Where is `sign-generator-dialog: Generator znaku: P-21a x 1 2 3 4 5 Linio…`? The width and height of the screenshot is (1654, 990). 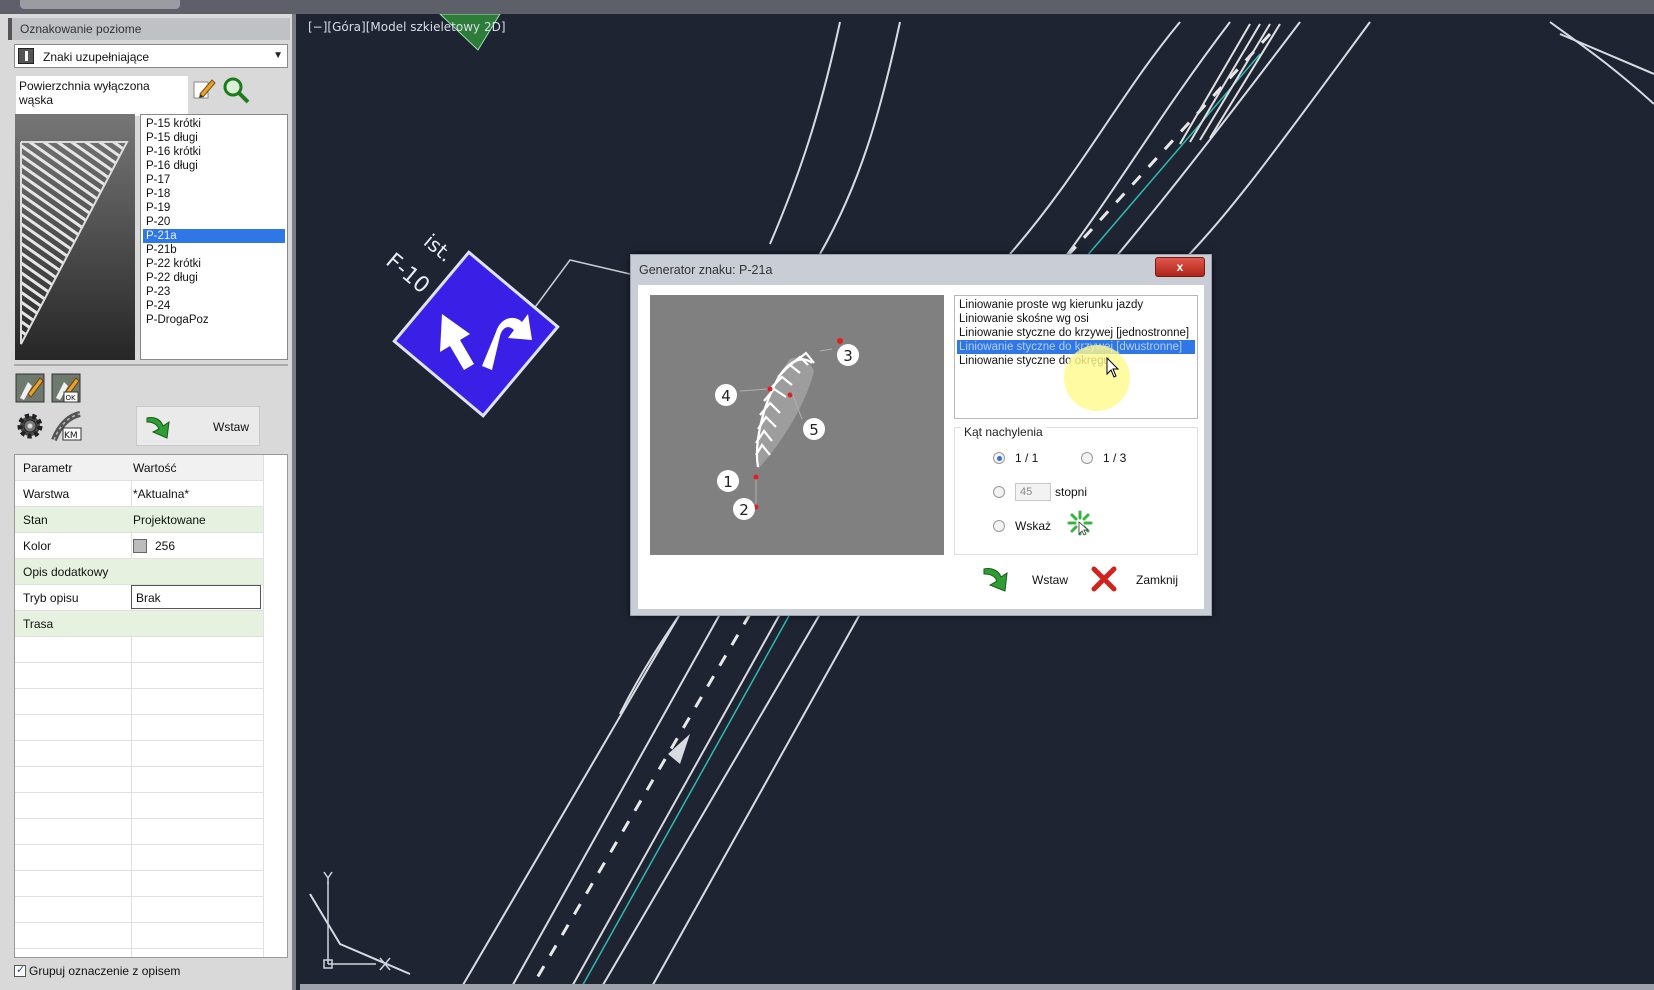
sign-generator-dialog: Generator znaku: P-21a x 1 2 3 4 5 Linio… is located at coordinates (921, 435).